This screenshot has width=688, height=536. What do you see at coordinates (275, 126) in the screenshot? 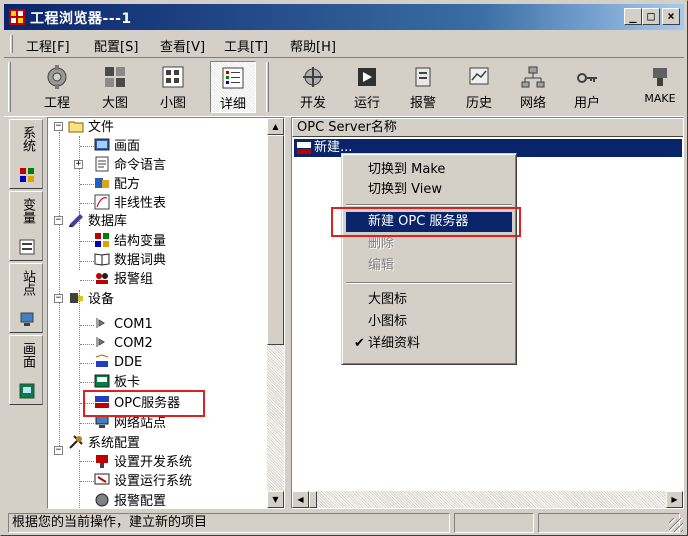
I see `scroll-up-button: ▲` at bounding box center [275, 126].